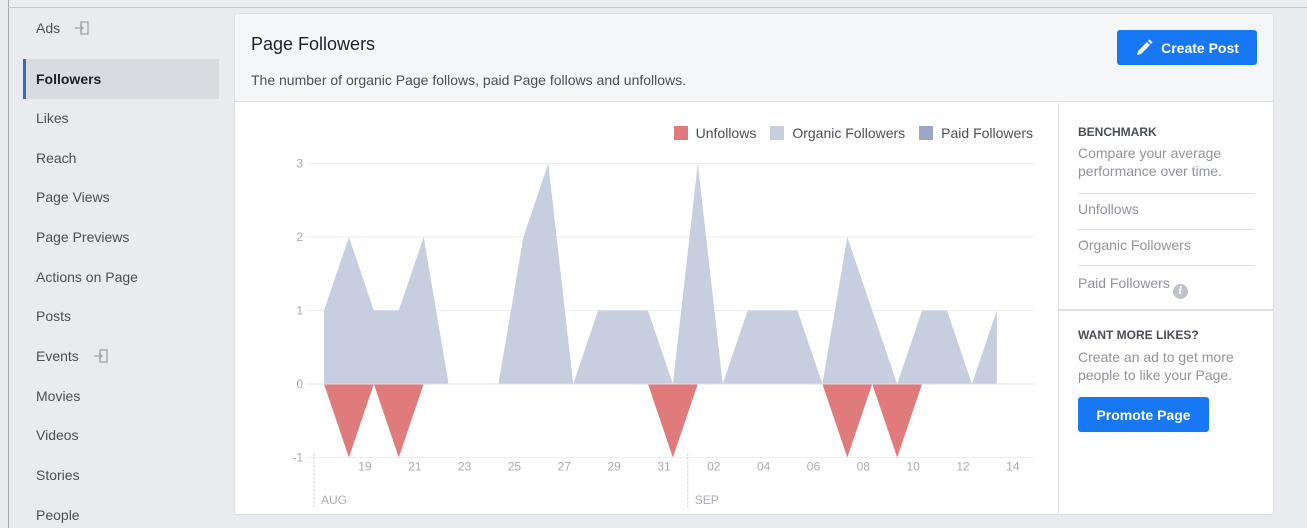 Image resolution: width=1307 pixels, height=528 pixels. What do you see at coordinates (1013, 467) in the screenshot?
I see `x-tick-label: 14` at bounding box center [1013, 467].